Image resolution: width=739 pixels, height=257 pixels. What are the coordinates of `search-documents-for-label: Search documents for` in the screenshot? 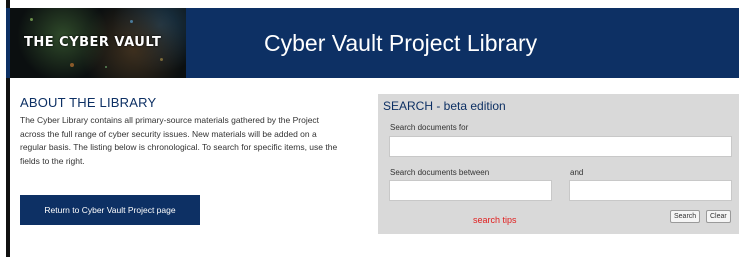 It's located at (429, 127).